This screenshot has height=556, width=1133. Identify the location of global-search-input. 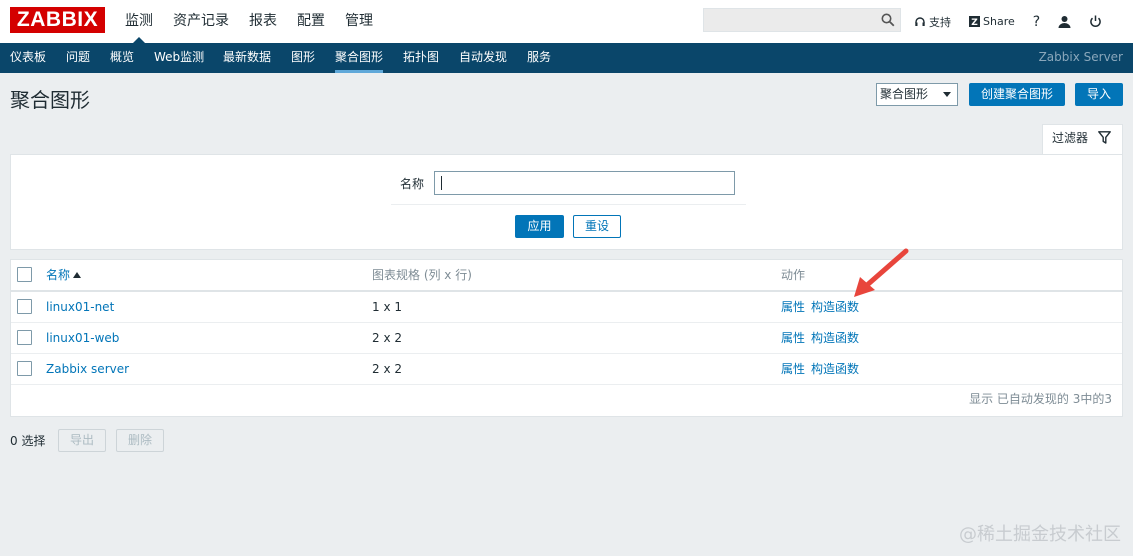
(802, 20).